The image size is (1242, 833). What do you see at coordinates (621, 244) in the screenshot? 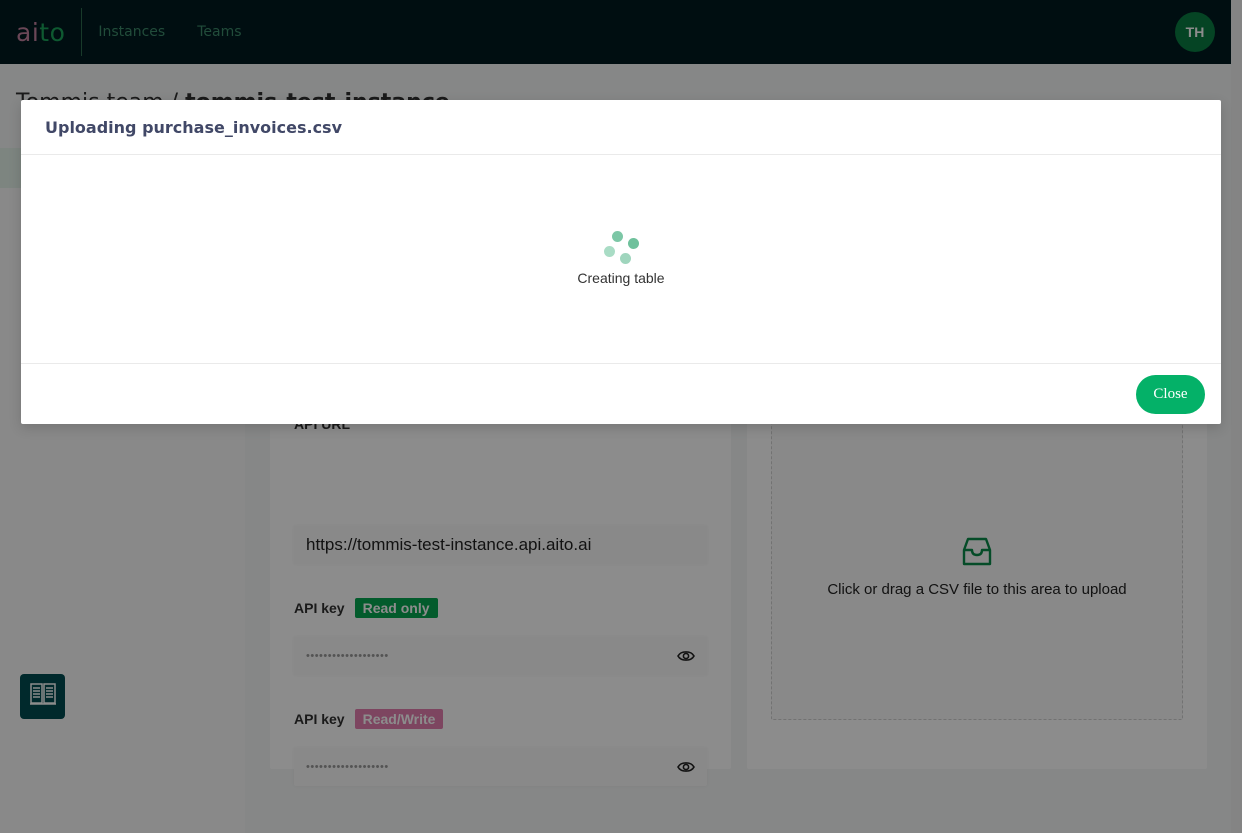
I see `loading-spinner-icon` at bounding box center [621, 244].